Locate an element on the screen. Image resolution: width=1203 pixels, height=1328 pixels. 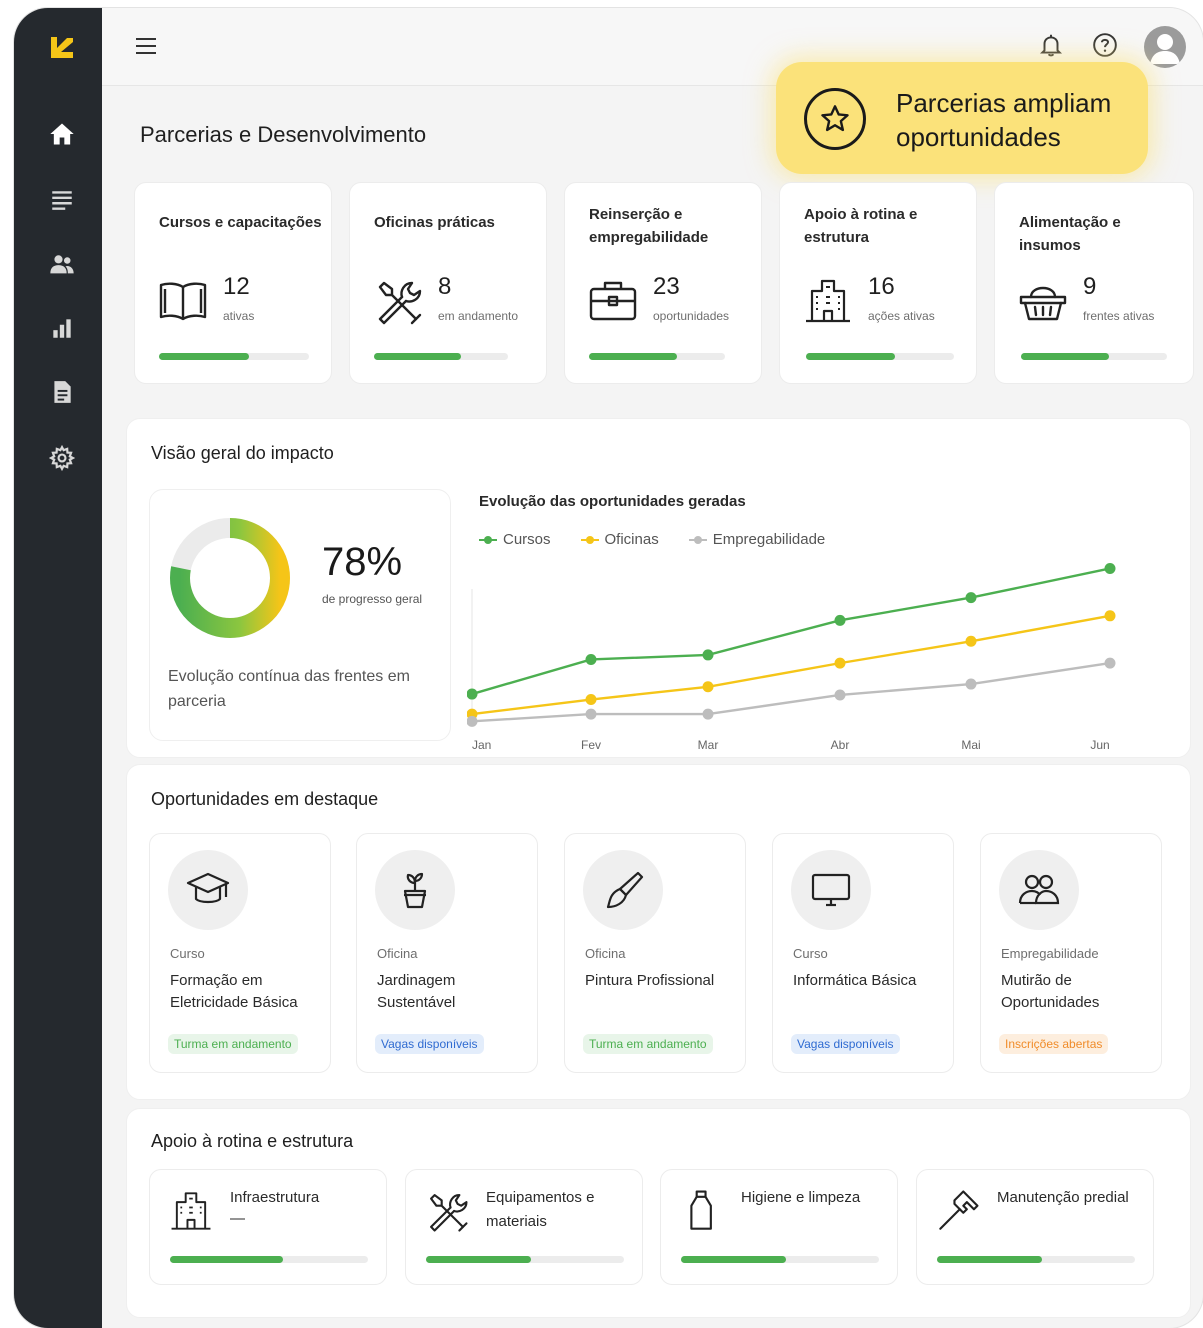
stat-title: Alimentação e insumos is located at coordinates (1070, 234).